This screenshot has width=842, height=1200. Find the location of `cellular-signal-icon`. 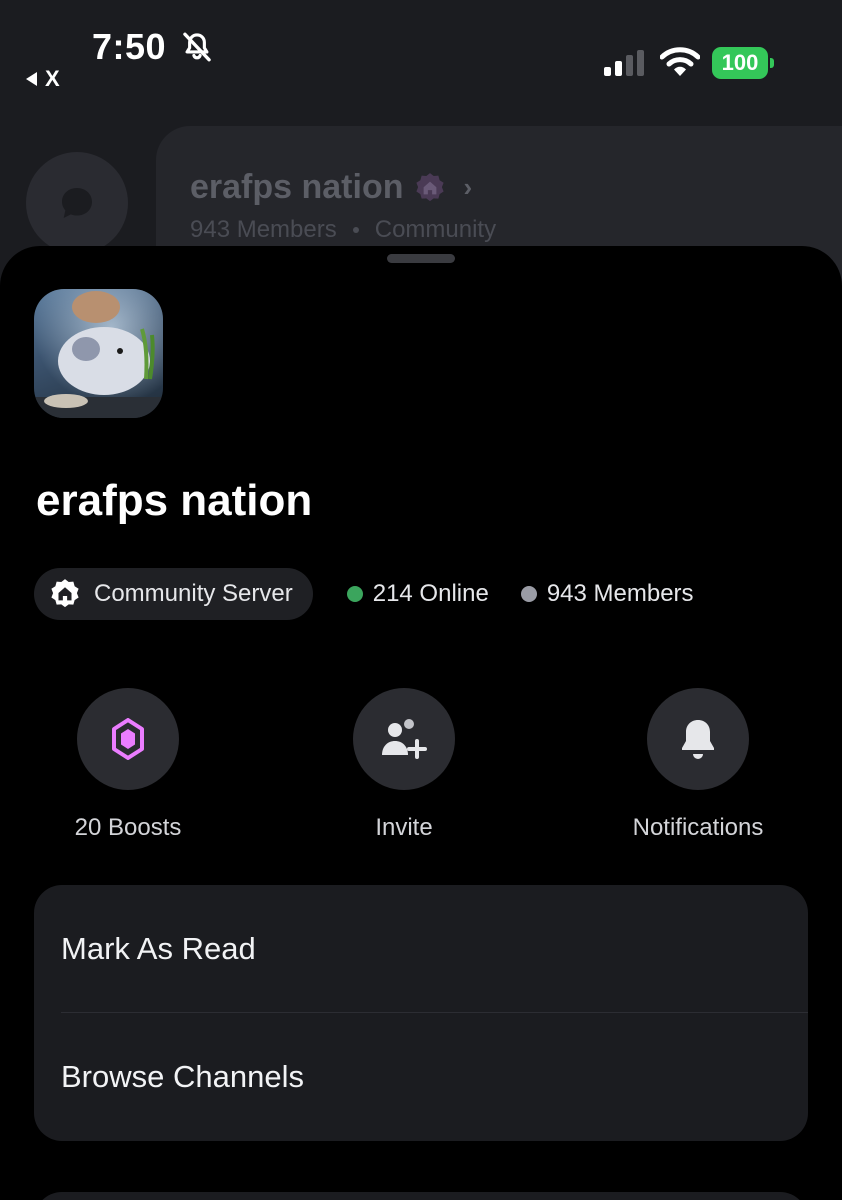

cellular-signal-icon is located at coordinates (624, 63).